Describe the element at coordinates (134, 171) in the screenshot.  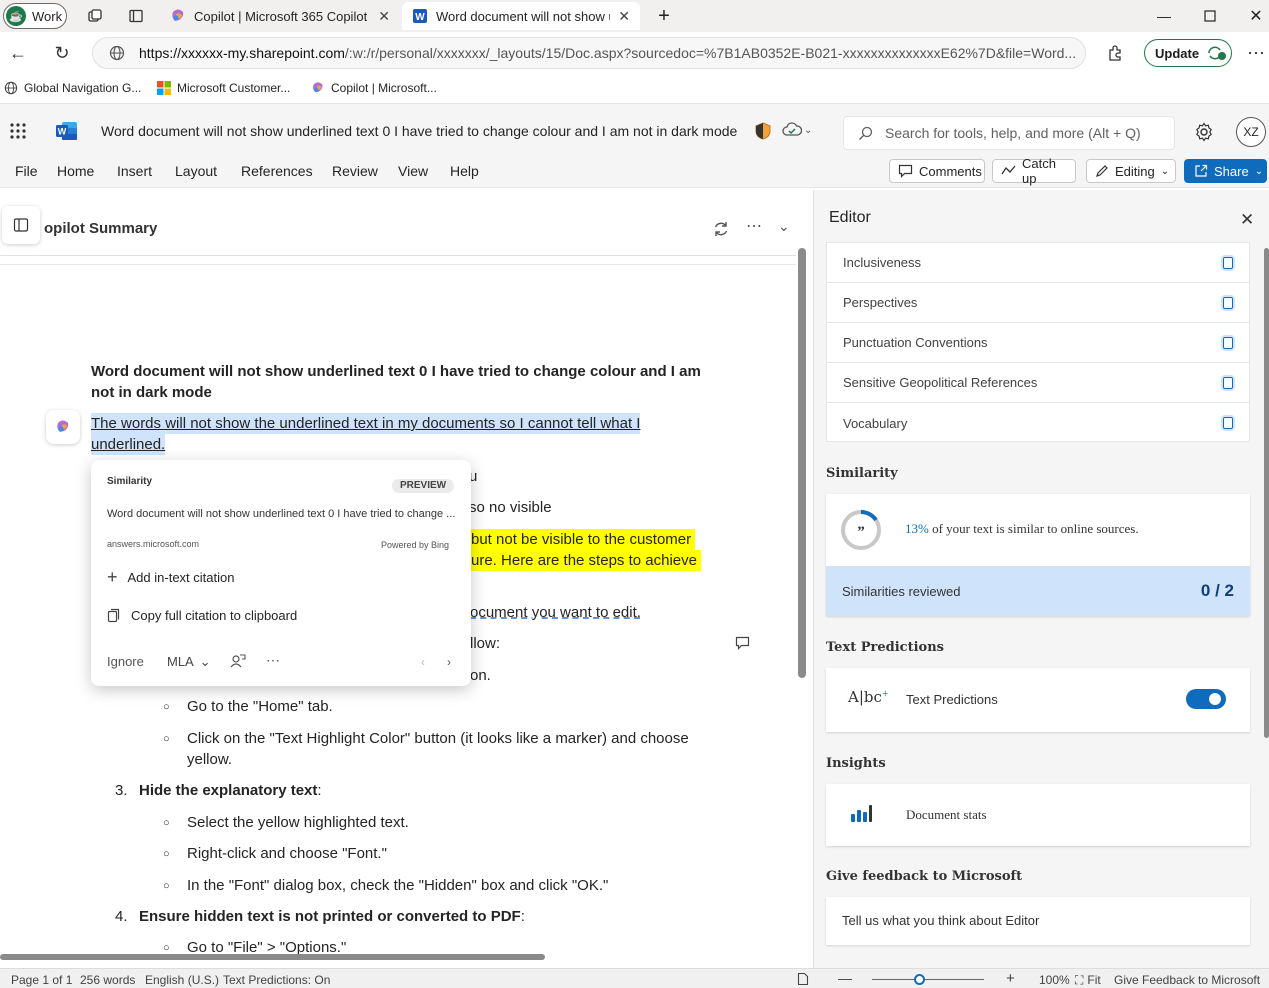
I see `menu-insert: Insert` at that location.